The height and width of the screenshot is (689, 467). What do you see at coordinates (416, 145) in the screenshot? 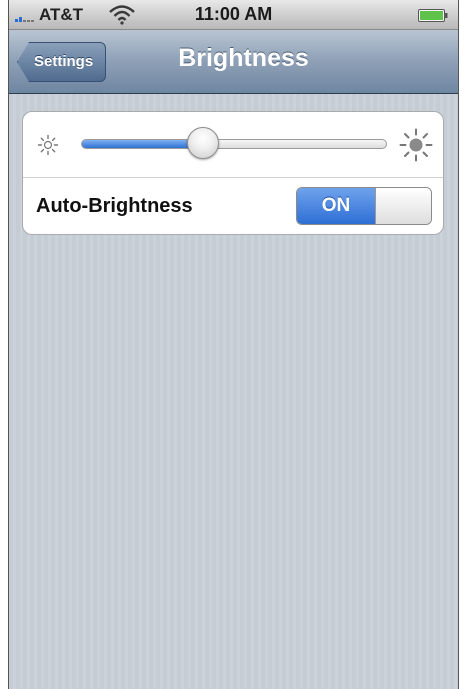
I see `sun-large-icon` at bounding box center [416, 145].